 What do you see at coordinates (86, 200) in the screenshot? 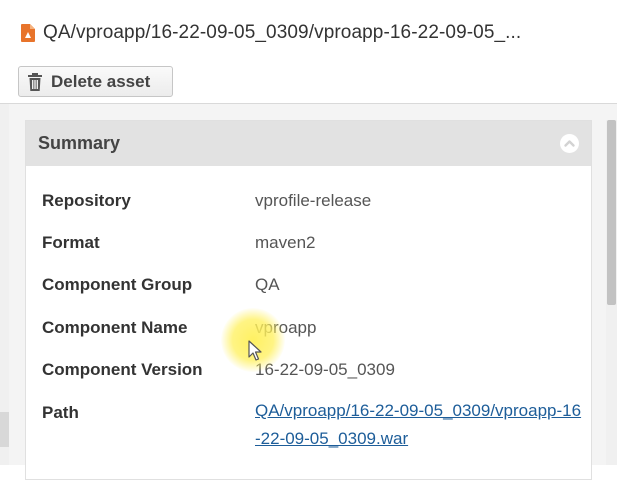
I see `repository-label: Repository` at bounding box center [86, 200].